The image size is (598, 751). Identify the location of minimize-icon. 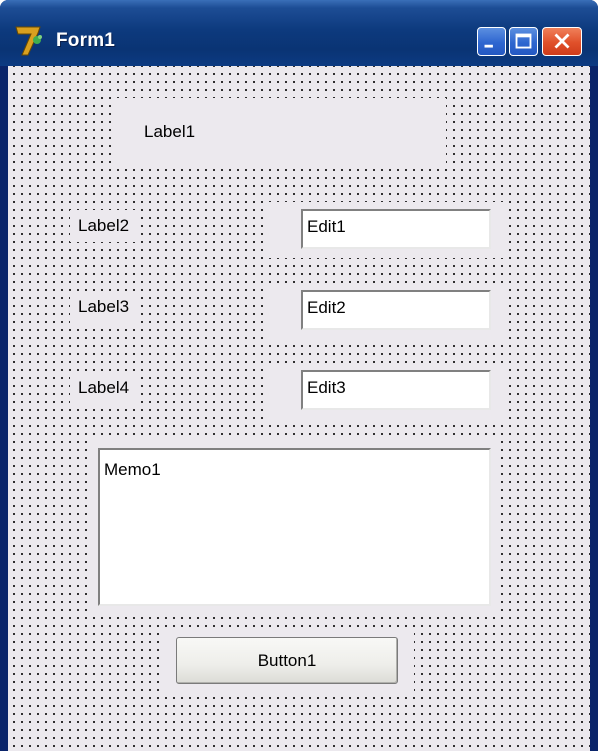
(488, 46).